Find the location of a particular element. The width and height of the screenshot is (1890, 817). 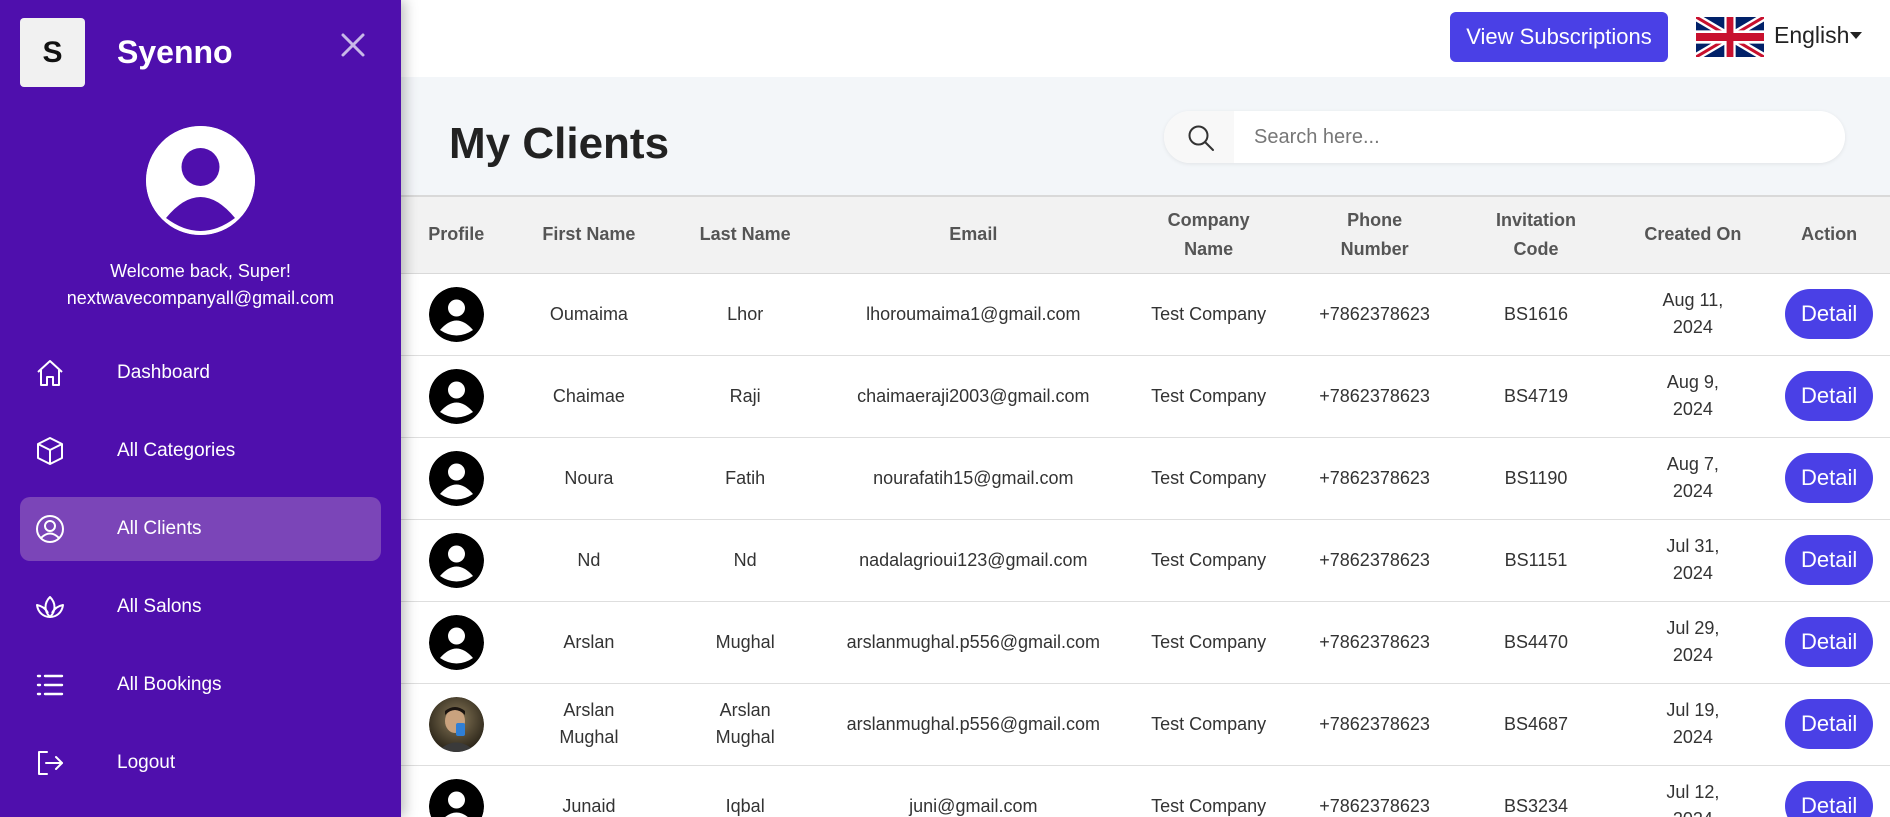

uk-flag-icon is located at coordinates (1730, 37).